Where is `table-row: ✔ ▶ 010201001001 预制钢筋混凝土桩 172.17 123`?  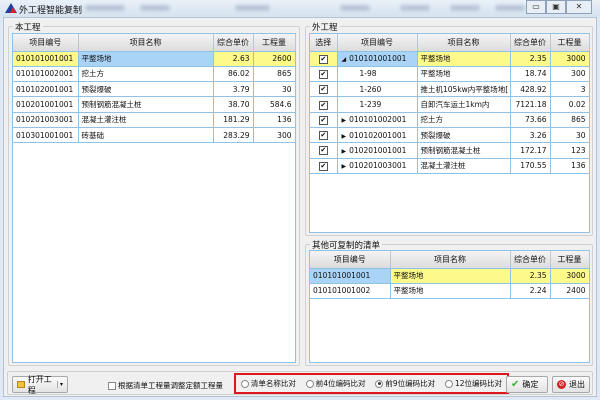 table-row: ✔ ▶ 010201001001 预制钢筋混凝土桩 172.17 123 is located at coordinates (450, 150).